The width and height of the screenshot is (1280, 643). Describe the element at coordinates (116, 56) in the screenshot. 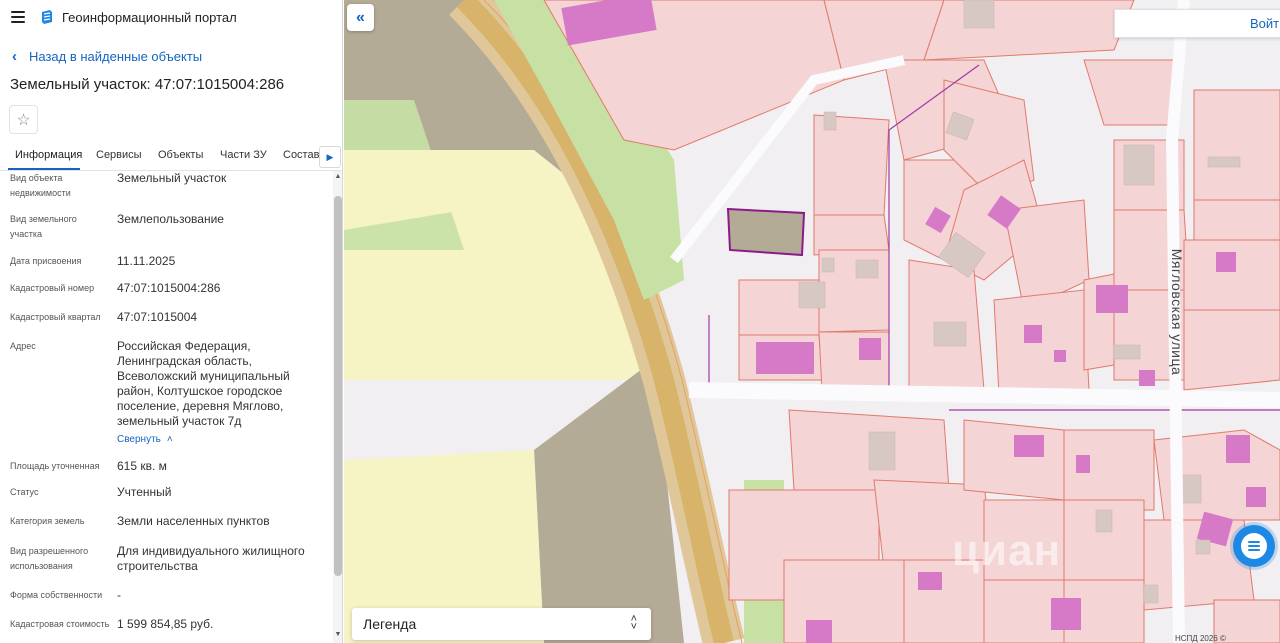

I see `back-link-label: Назад в найденные объекты` at that location.